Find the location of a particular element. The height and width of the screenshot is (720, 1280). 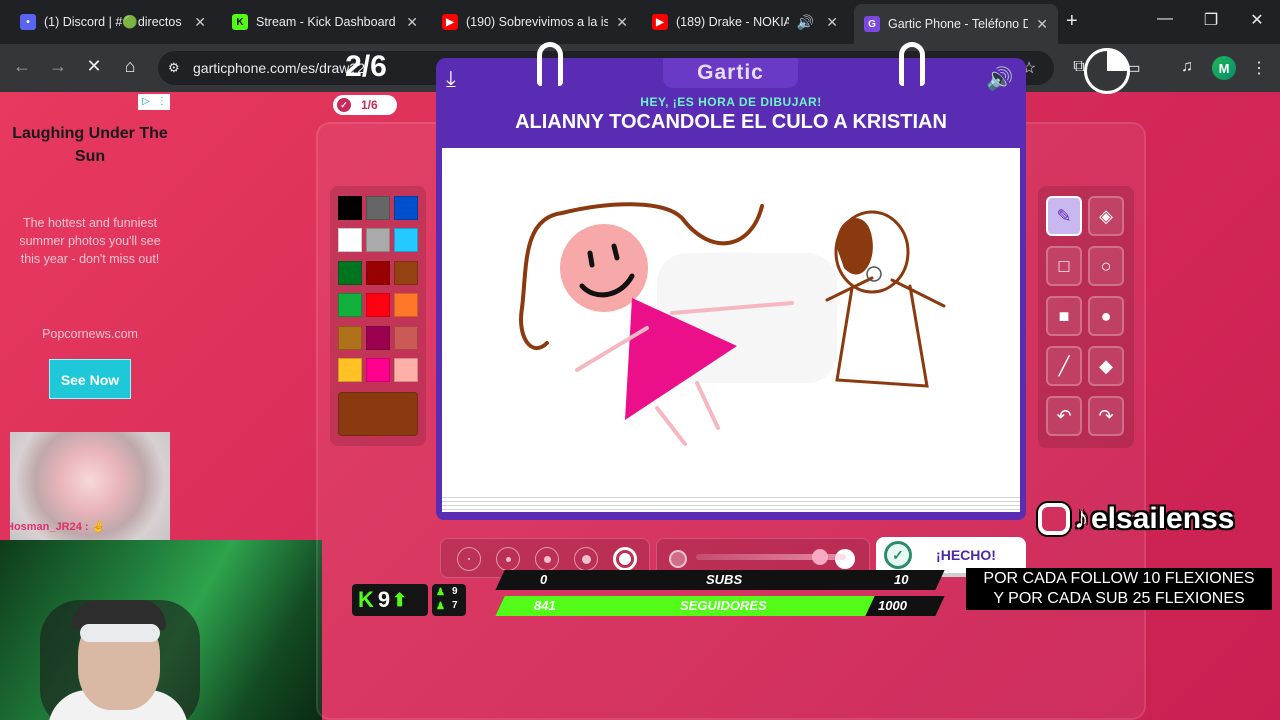

tab-discord: • (1) Discord | #🟢directos ✕ is located at coordinates (113, 22).